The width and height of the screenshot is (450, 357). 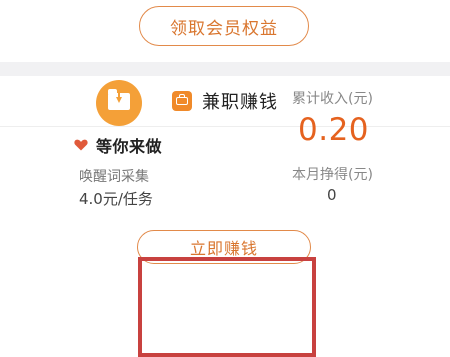 I want to click on task-name: 唤醒词采集, so click(x=114, y=177).